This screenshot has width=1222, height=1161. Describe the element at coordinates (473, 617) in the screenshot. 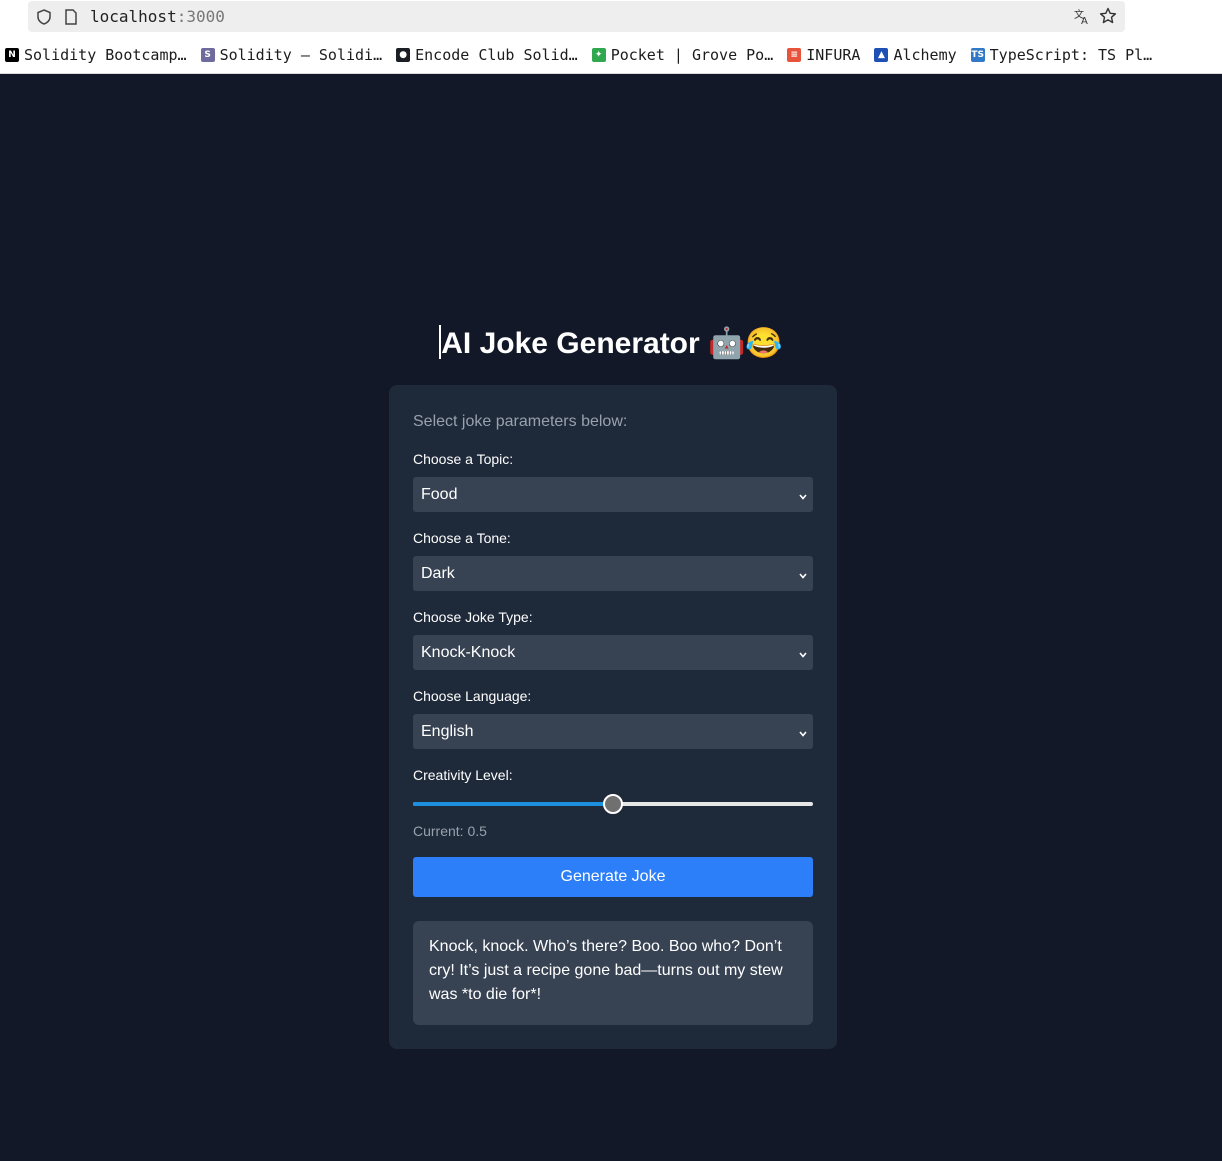

I see `joke-type-label: Choose Joke Type:` at that location.